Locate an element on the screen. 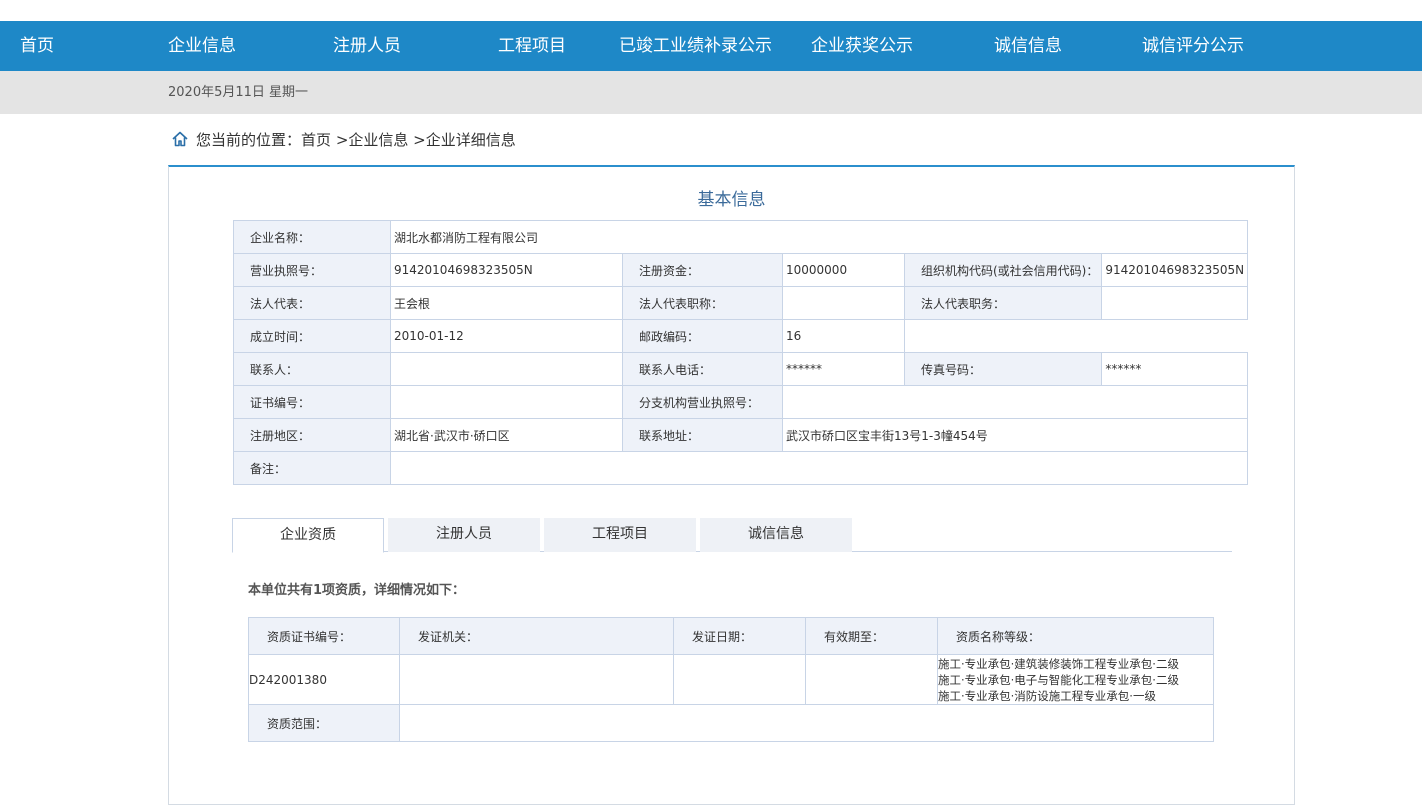 The image size is (1422, 805). nav-item-awards: 企业获奖公示 is located at coordinates (862, 46).